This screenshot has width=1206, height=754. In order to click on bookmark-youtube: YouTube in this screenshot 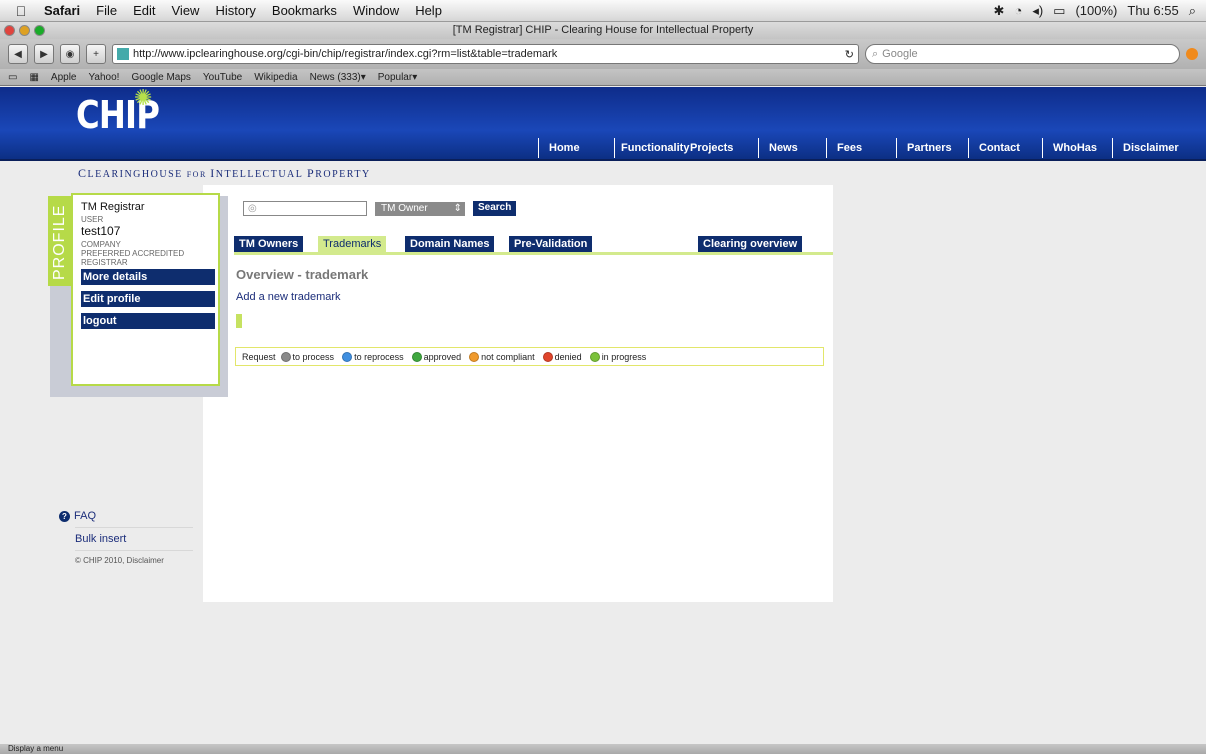, I will do `click(222, 77)`.